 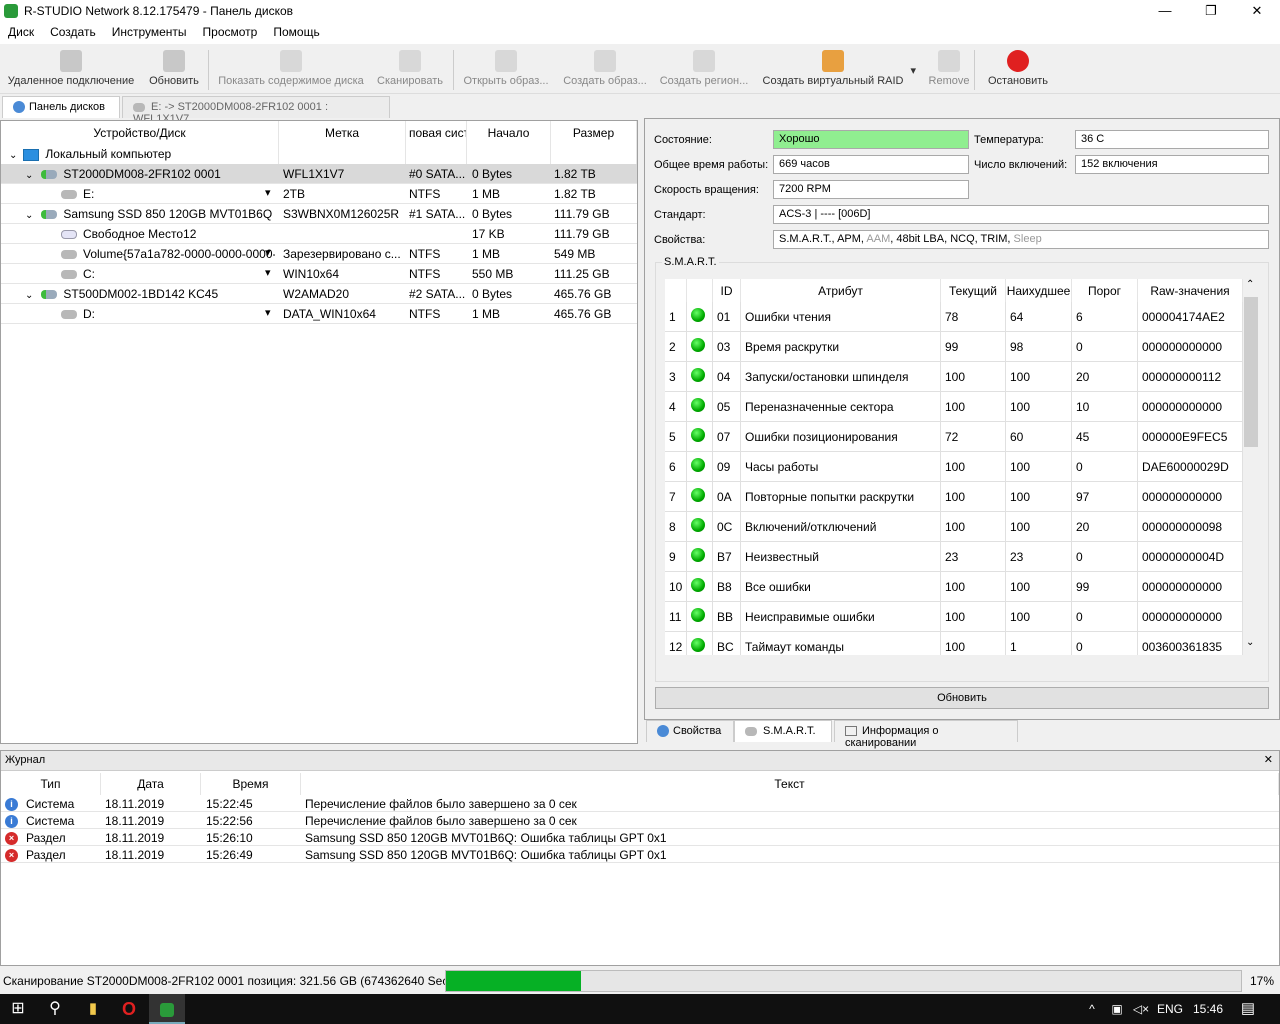 I want to click on column-header-index, so click(x=676, y=291).